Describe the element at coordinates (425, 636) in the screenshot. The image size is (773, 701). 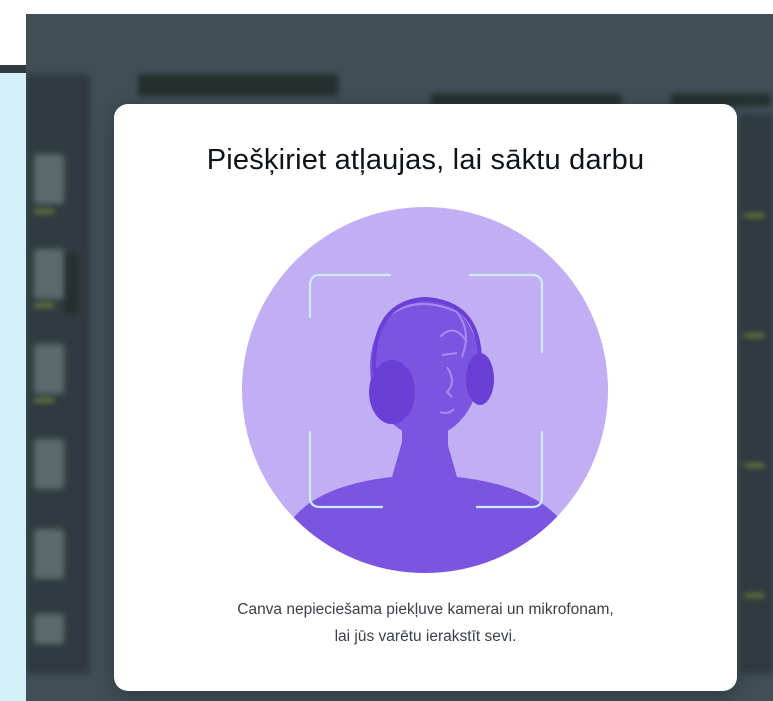
I see `description-line-2: lai jūs varētu ierakstīt sevi.` at that location.